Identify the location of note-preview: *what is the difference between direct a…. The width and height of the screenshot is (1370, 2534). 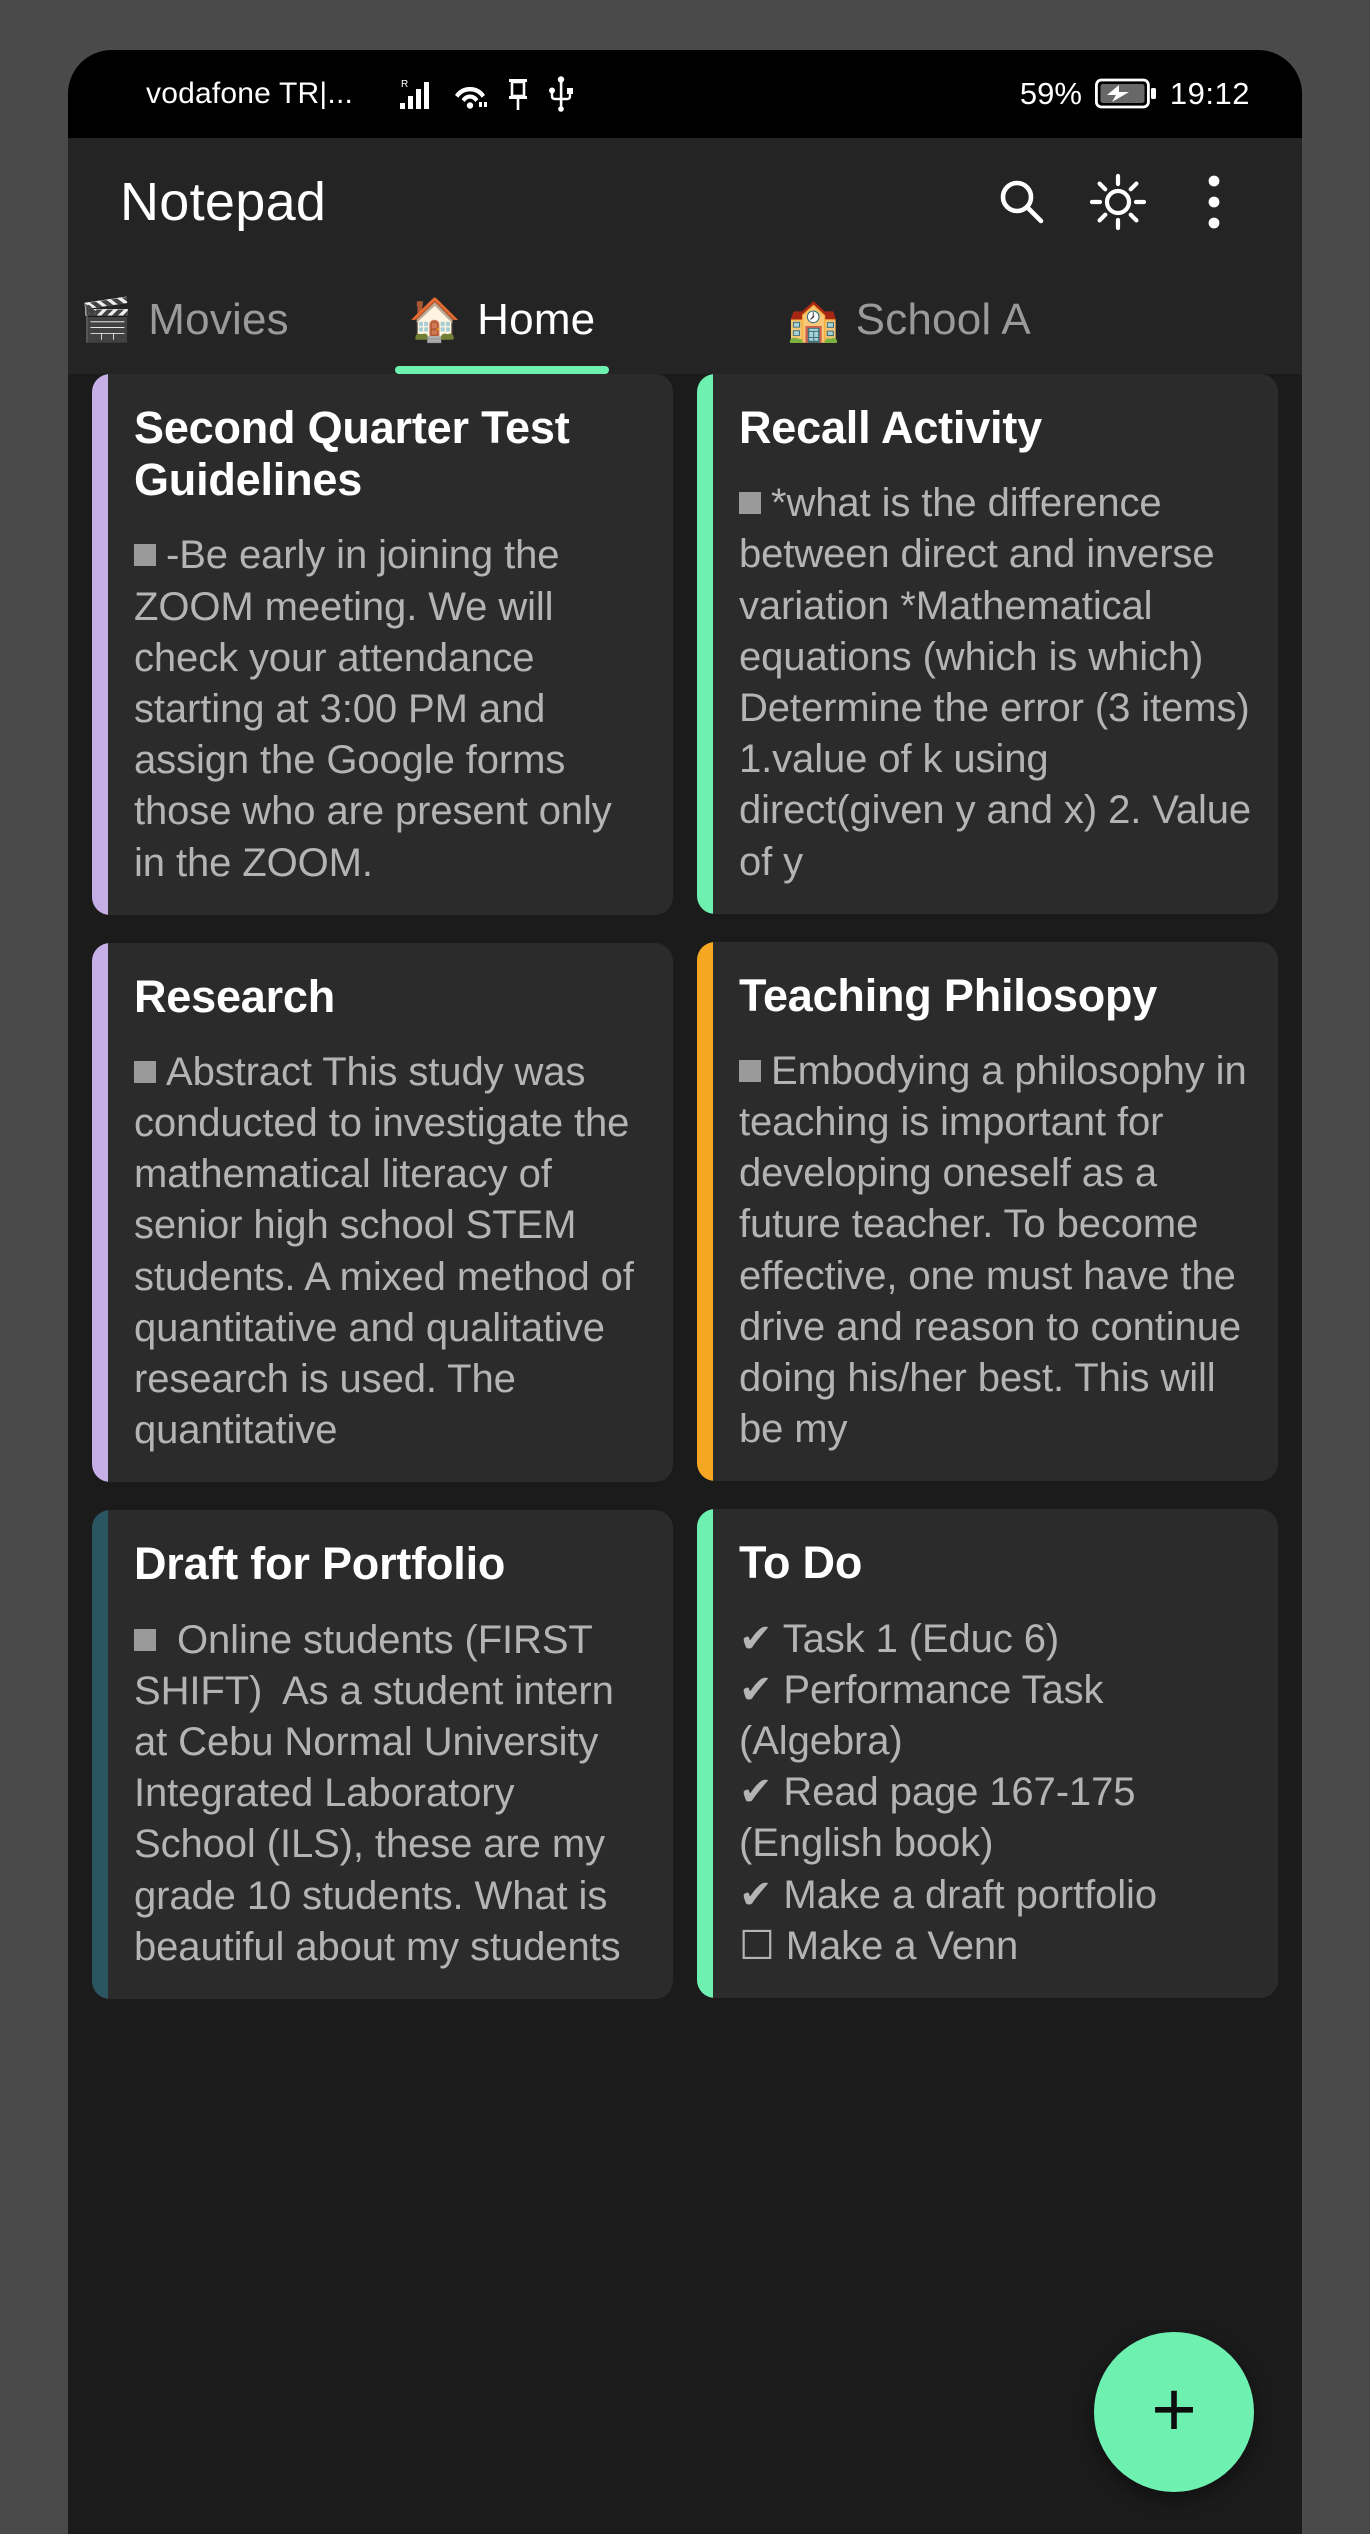
(995, 683).